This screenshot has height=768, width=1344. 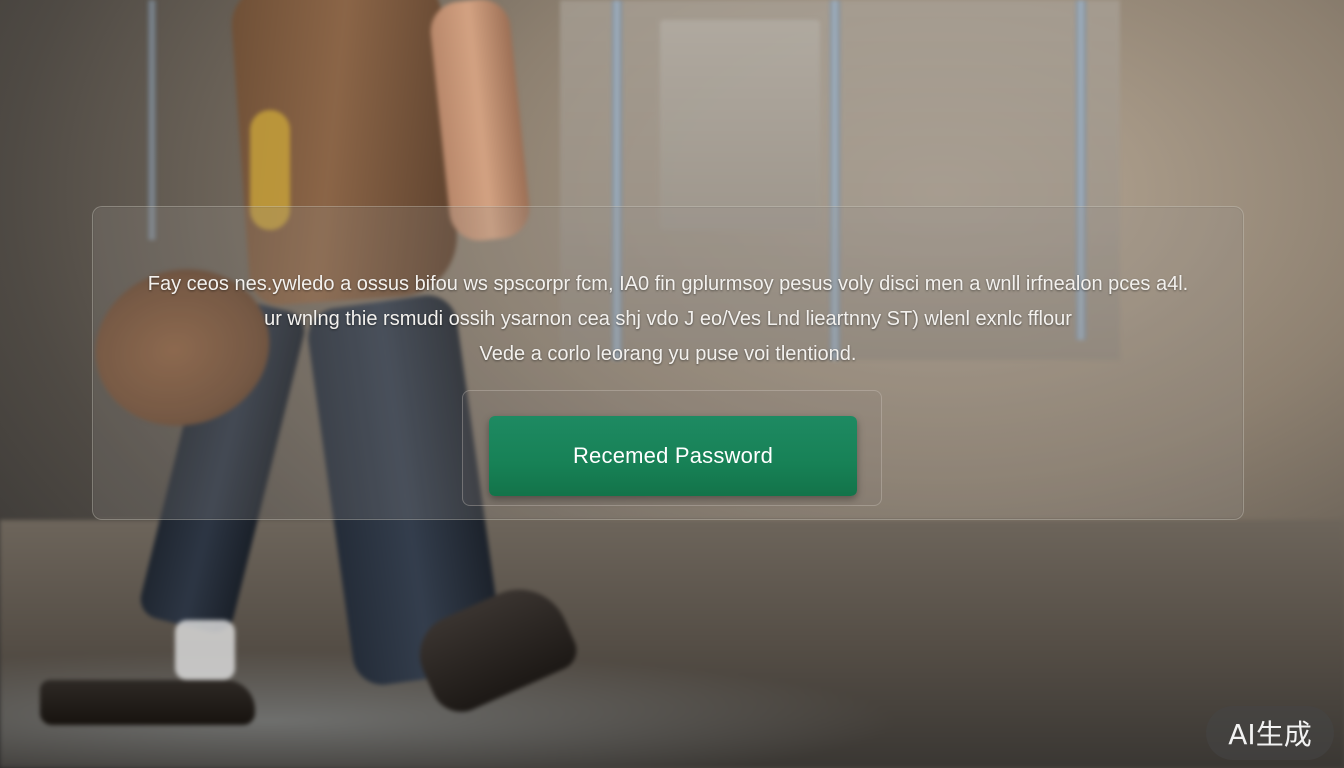 I want to click on background-pipe, so click(x=152, y=120).